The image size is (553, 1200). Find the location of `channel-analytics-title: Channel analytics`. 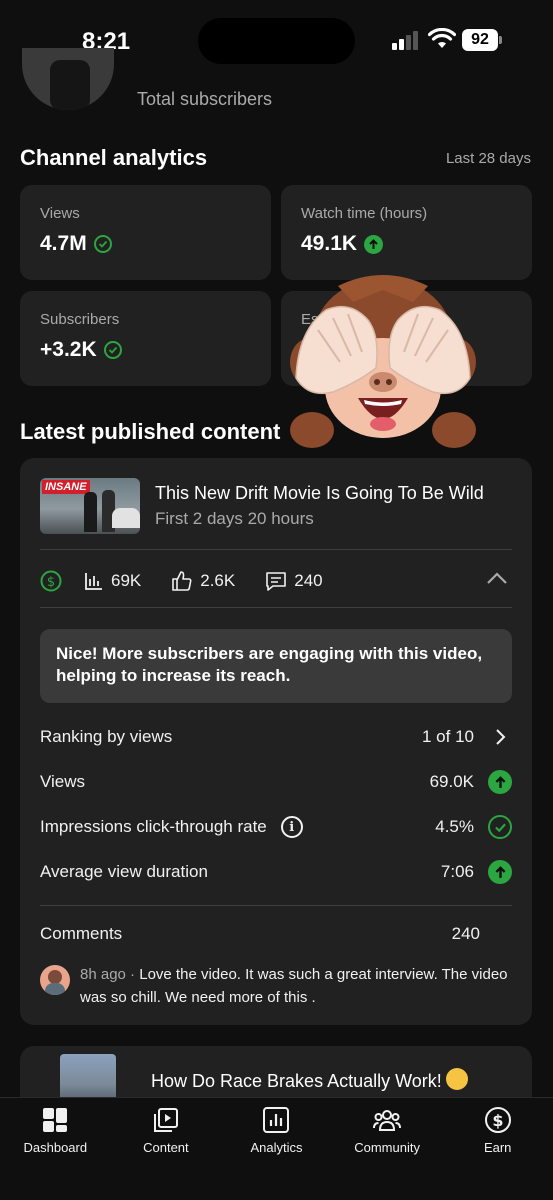

channel-analytics-title: Channel analytics is located at coordinates (114, 157).